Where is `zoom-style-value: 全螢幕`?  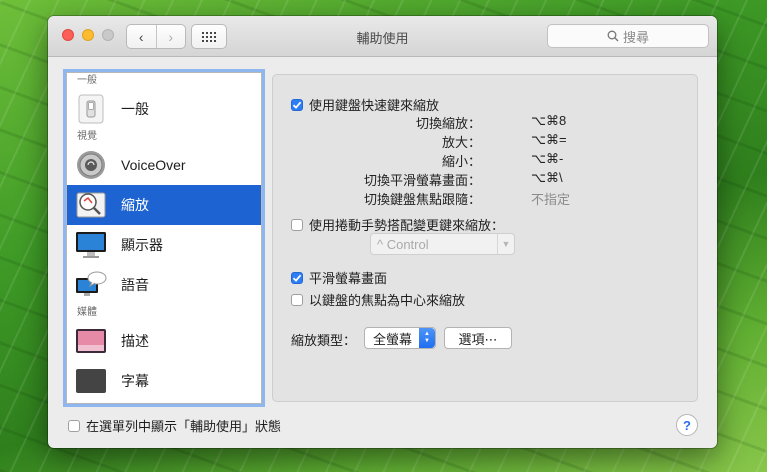
zoom-style-value: 全螢幕 is located at coordinates (393, 339).